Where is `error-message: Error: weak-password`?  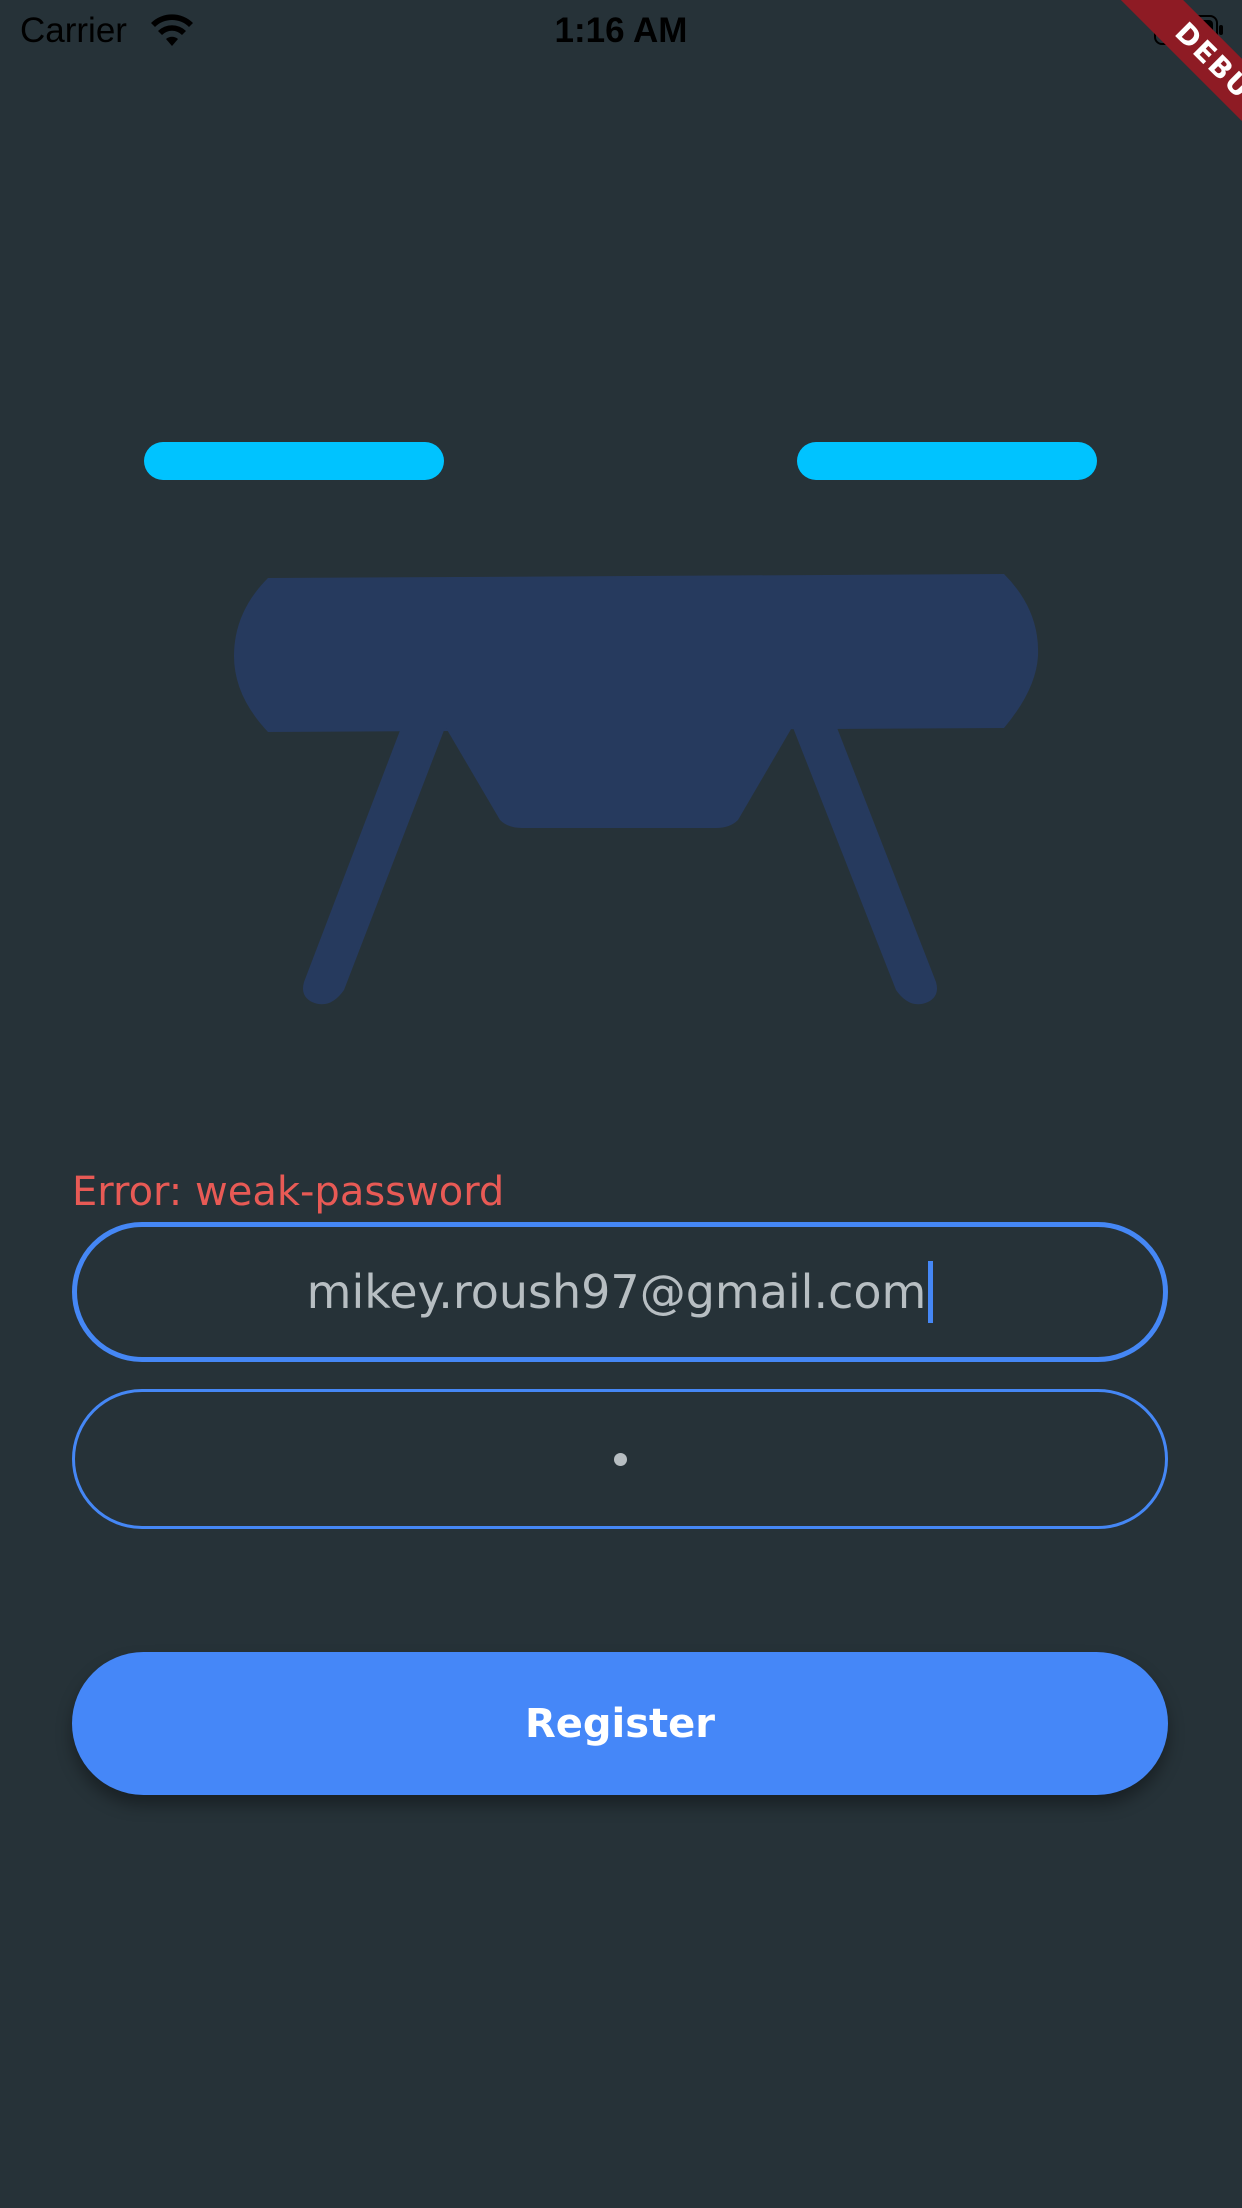 error-message: Error: weak-password is located at coordinates (288, 1192).